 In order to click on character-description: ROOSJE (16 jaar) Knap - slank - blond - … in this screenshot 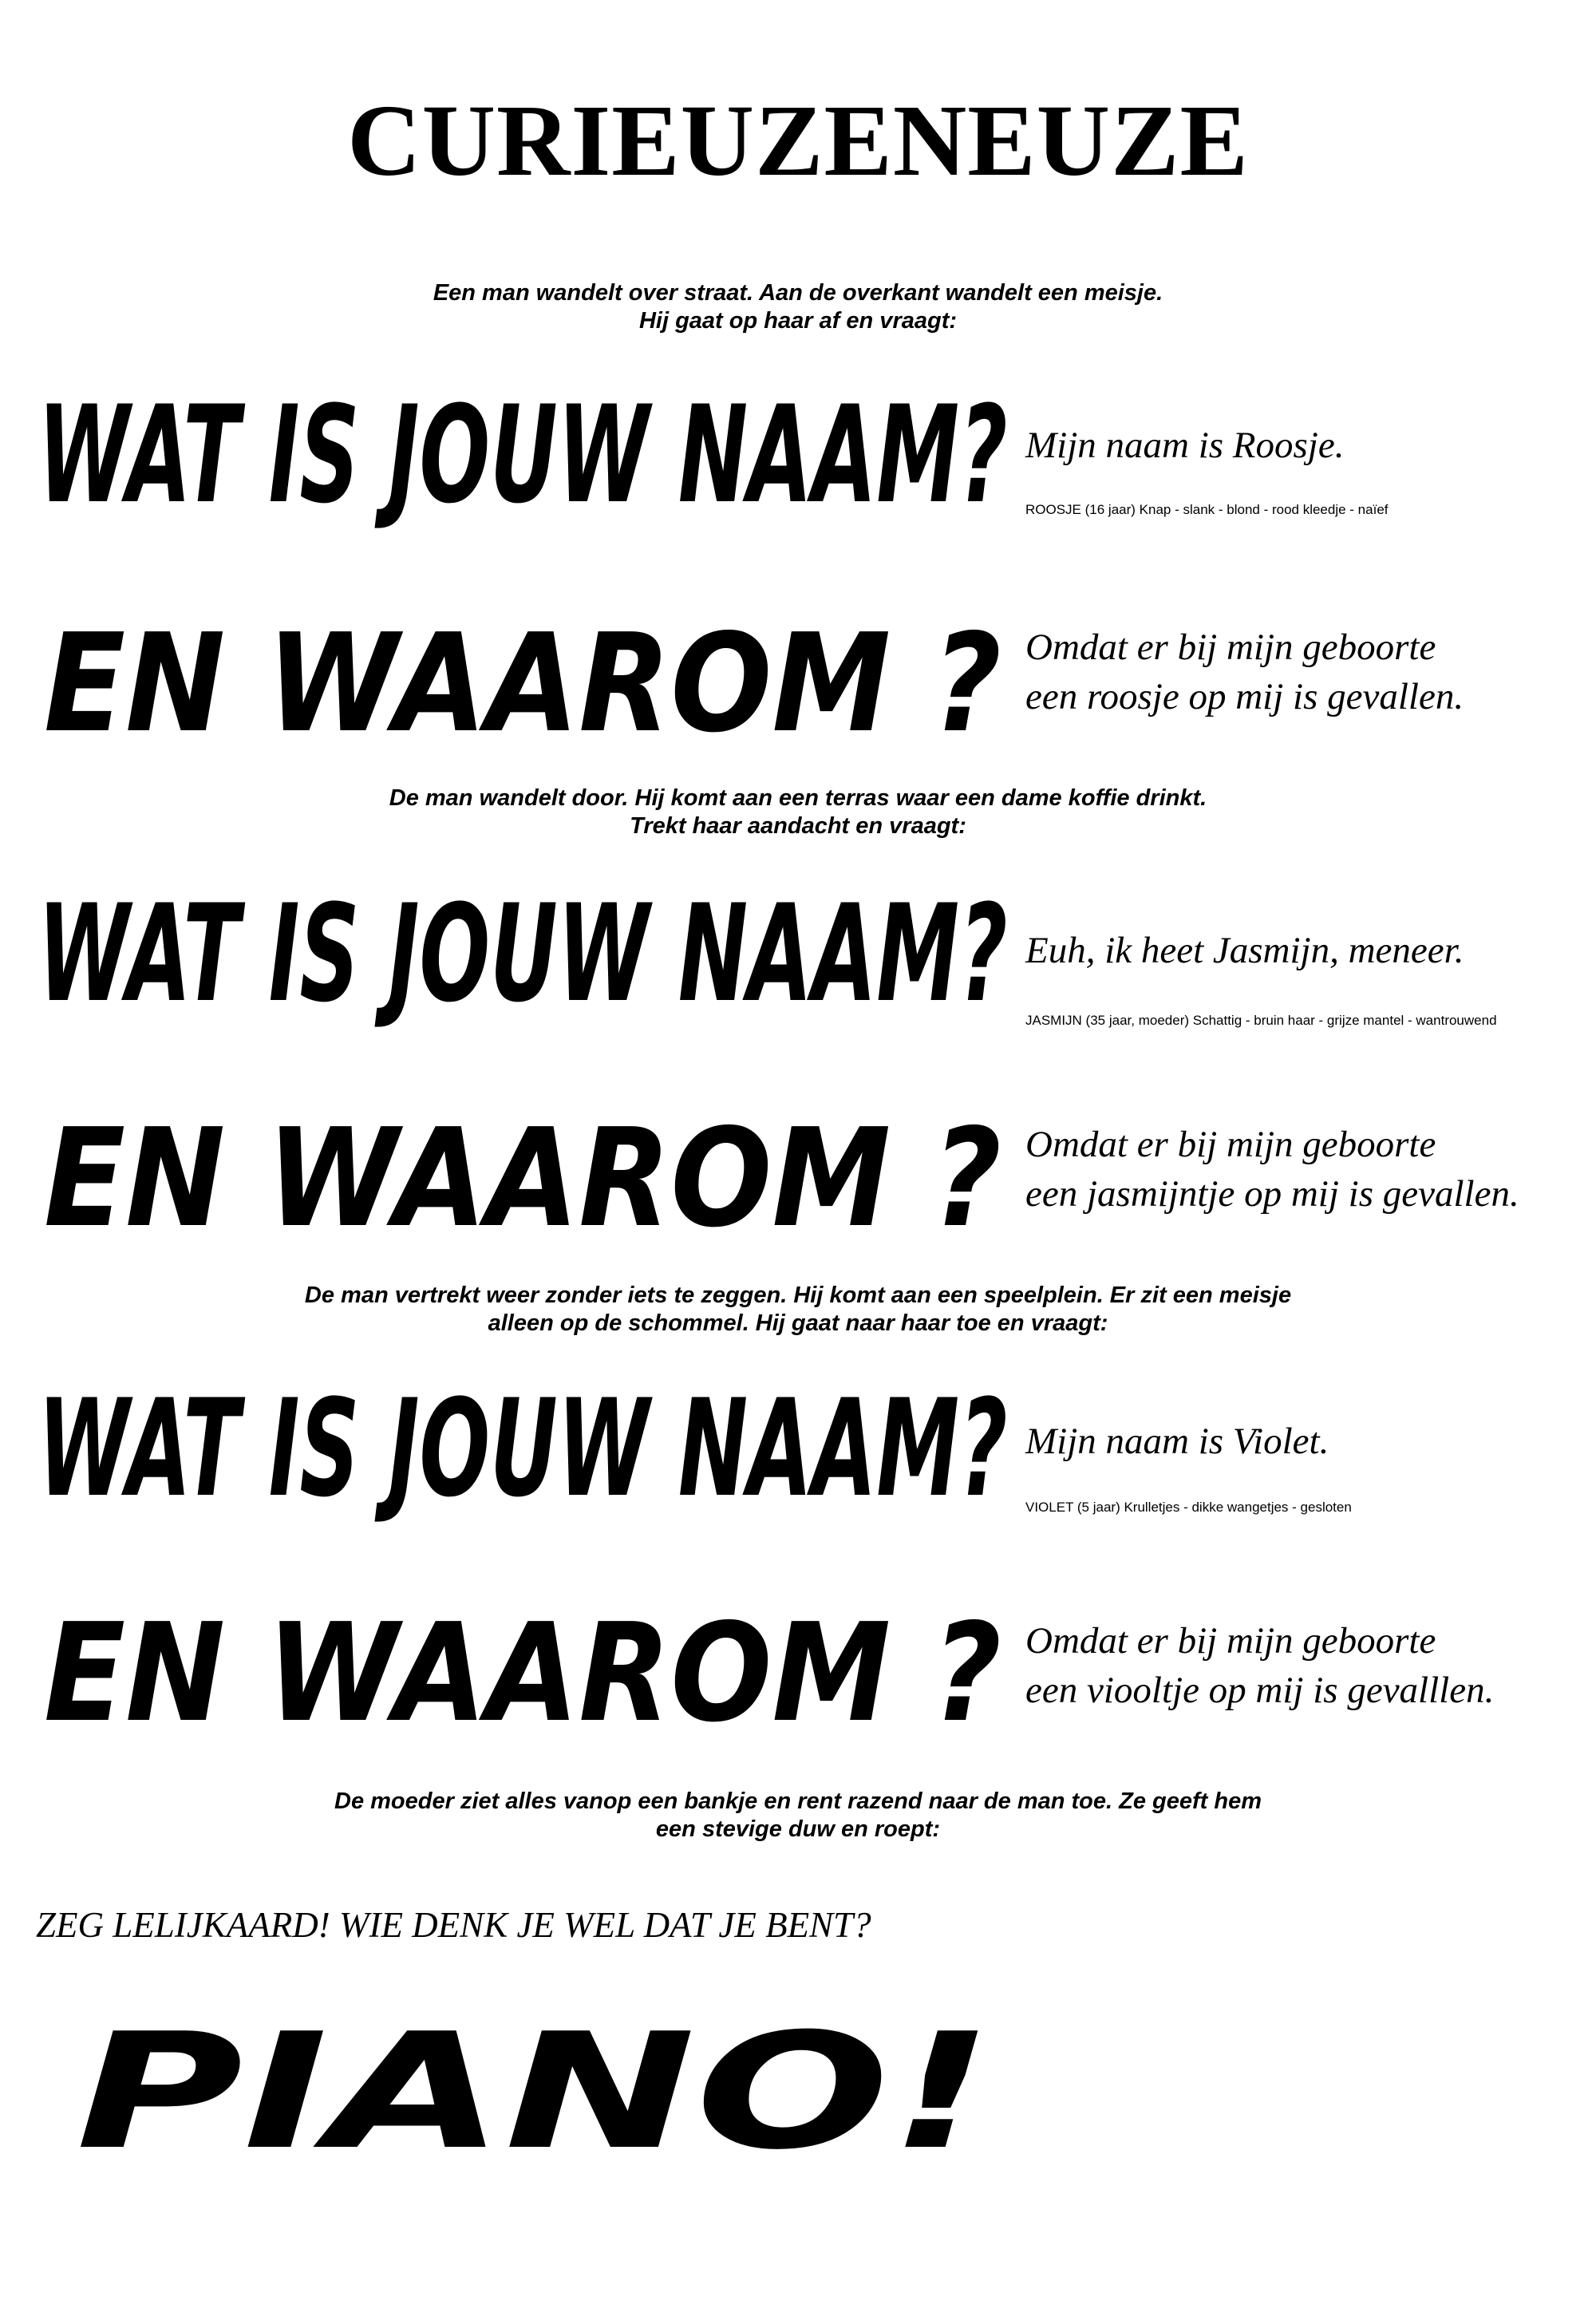, I will do `click(1207, 509)`.